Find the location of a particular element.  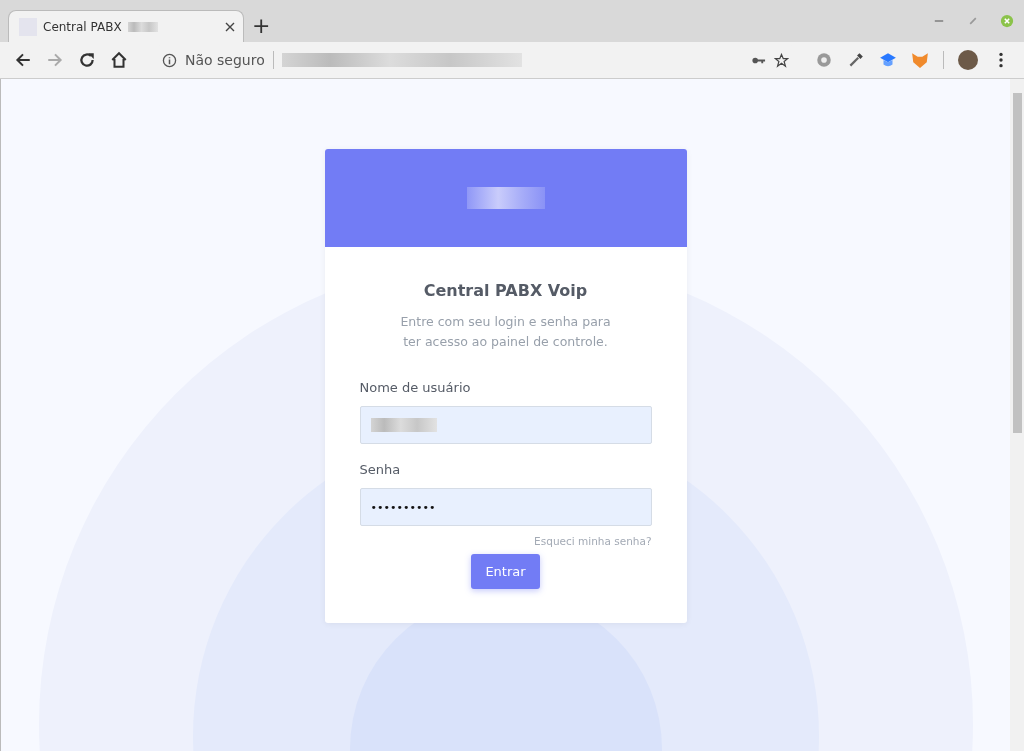

security-label: Não seguro is located at coordinates (225, 60).